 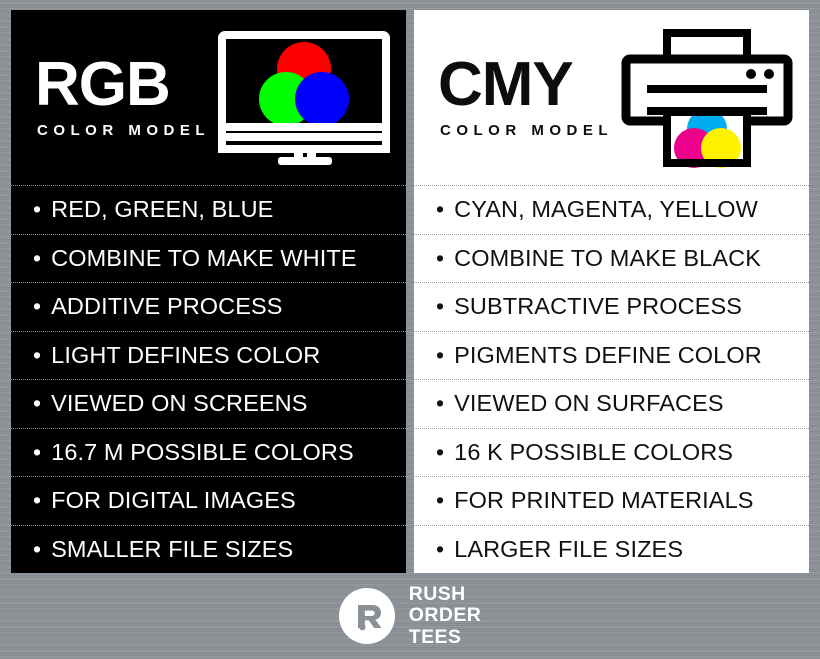 I want to click on list-item: • FOR DIGITAL IMAGES, so click(x=208, y=500).